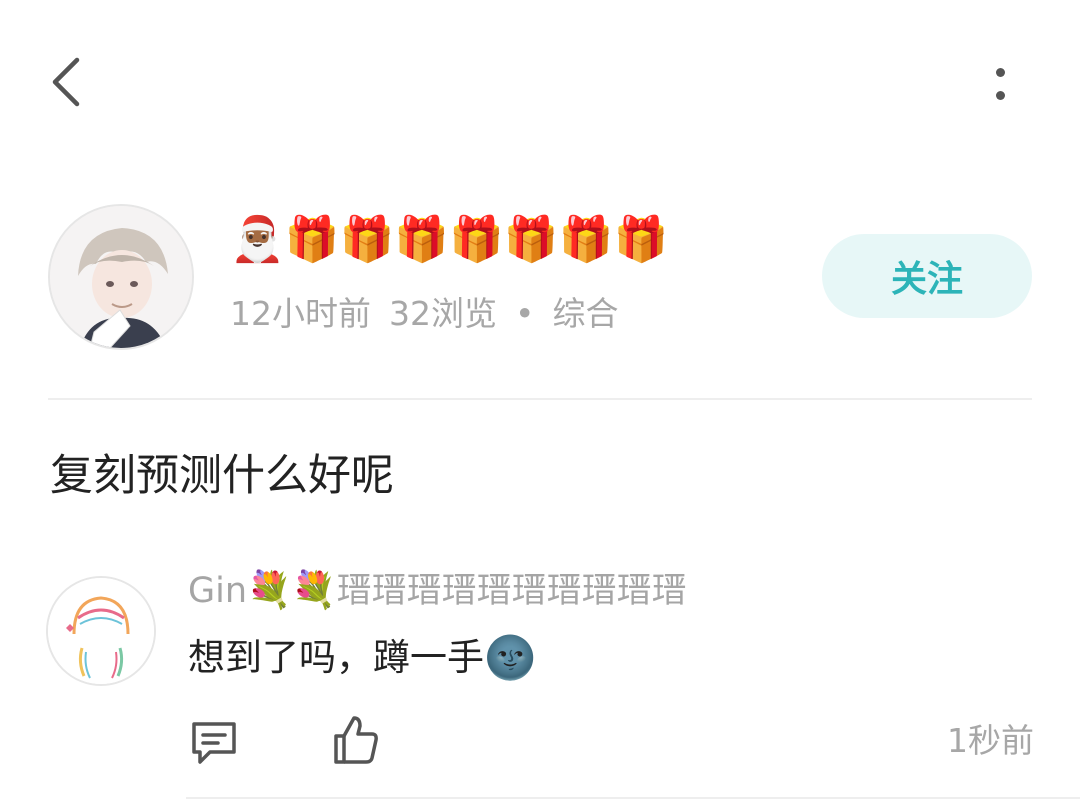  I want to click on like-button, so click(355, 740).